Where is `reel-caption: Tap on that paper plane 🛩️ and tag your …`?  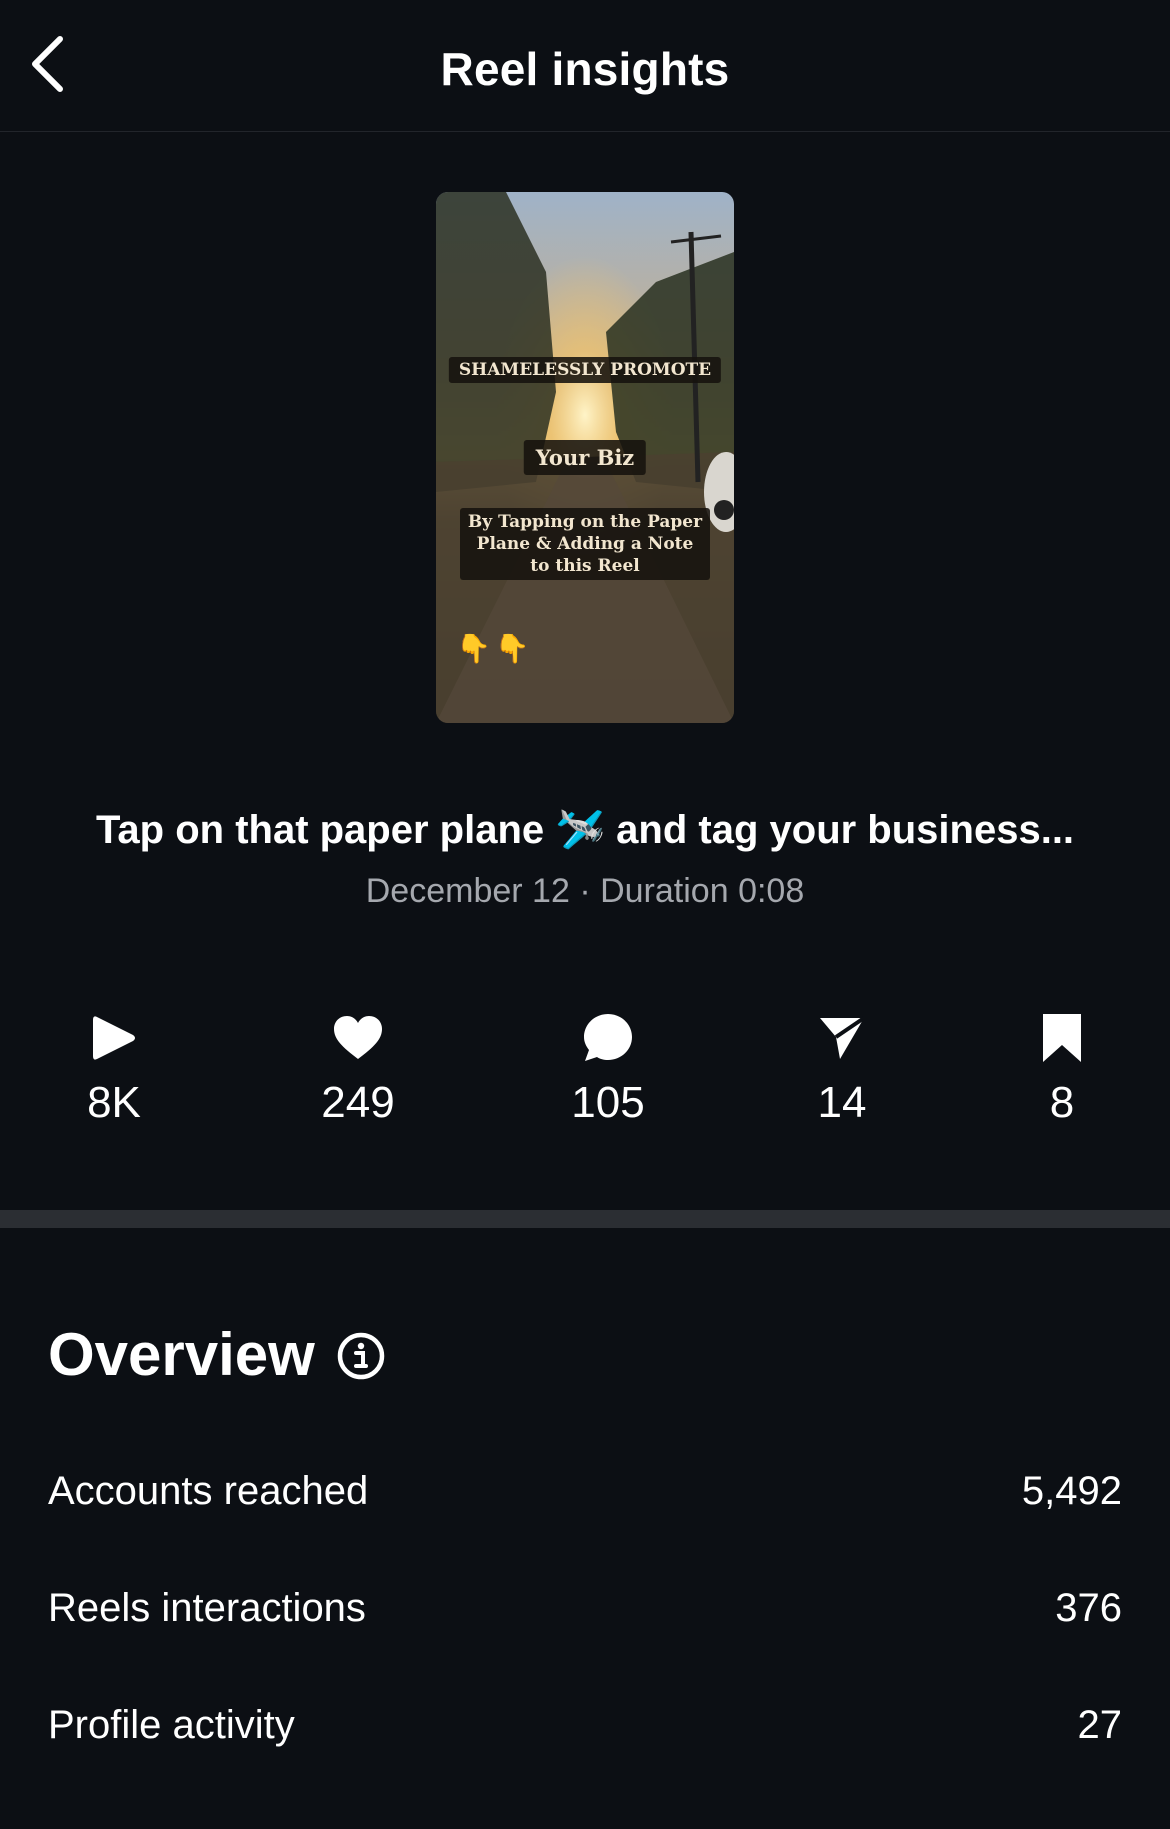
reel-caption: Tap on that paper plane 🛩️ and tag your … is located at coordinates (585, 830).